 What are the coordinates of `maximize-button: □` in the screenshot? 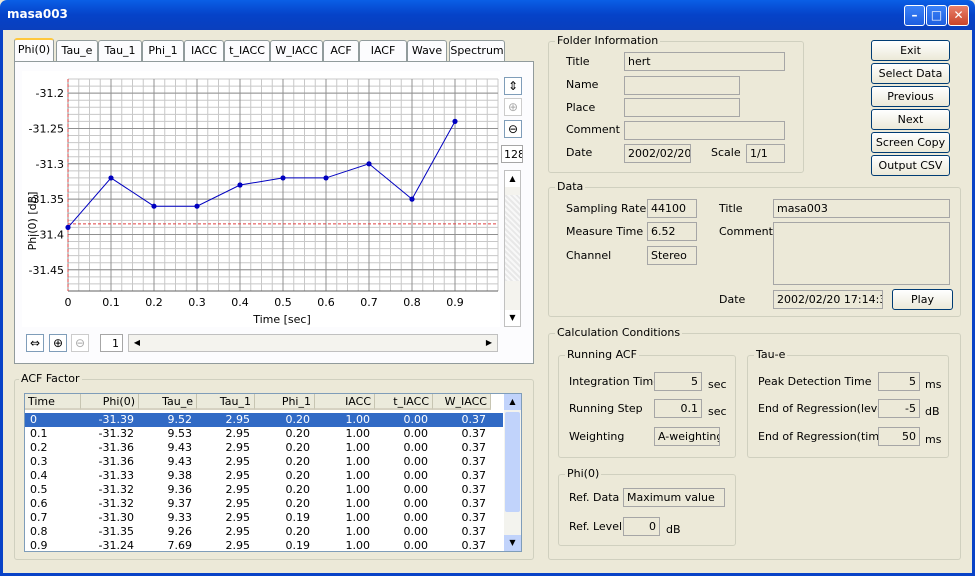 It's located at (936, 15).